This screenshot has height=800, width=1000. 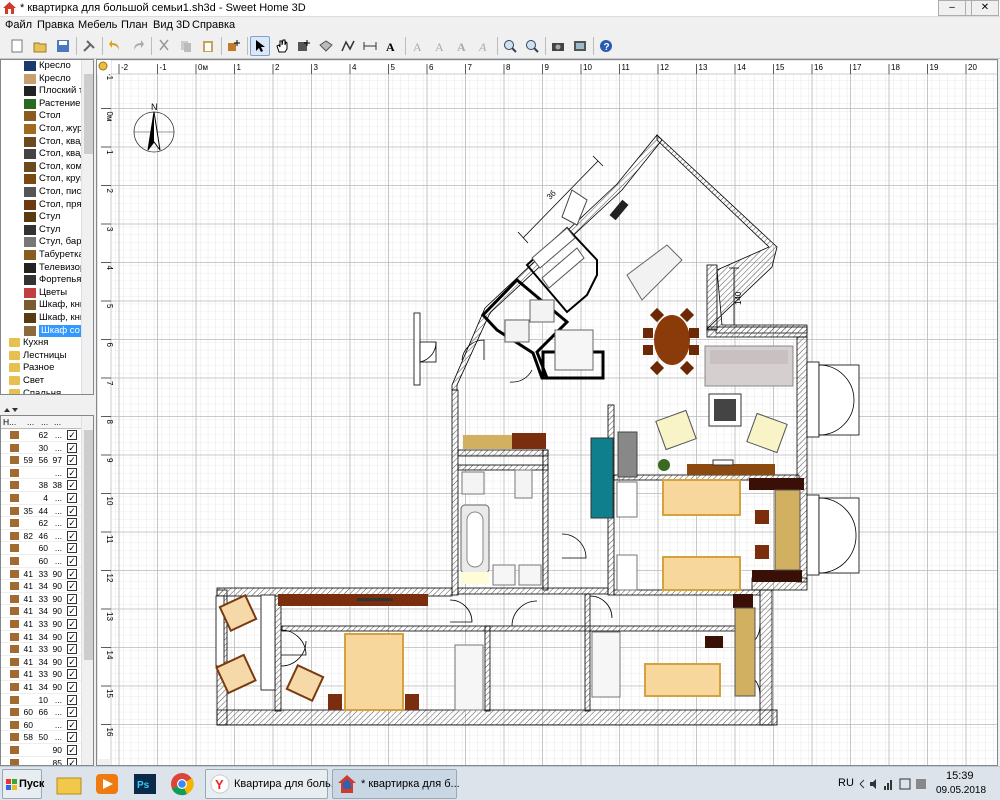 What do you see at coordinates (961, 790) in the screenshot?
I see `clock-date: 09.05.2018` at bounding box center [961, 790].